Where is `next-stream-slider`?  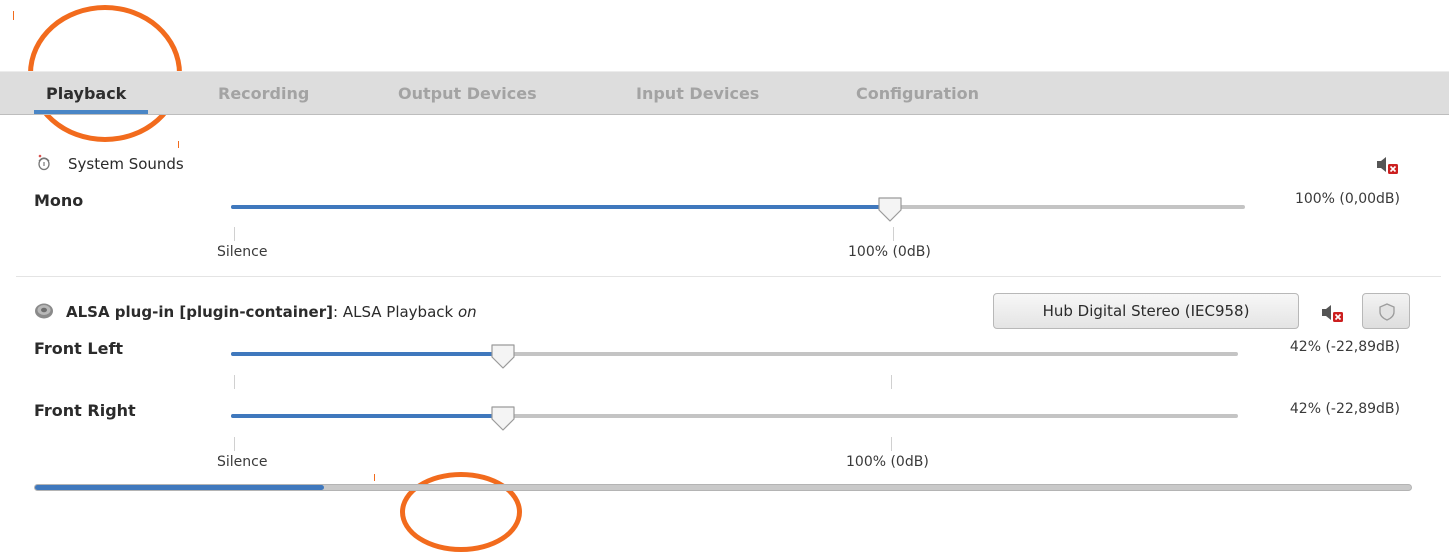
next-stream-slider is located at coordinates (723, 487).